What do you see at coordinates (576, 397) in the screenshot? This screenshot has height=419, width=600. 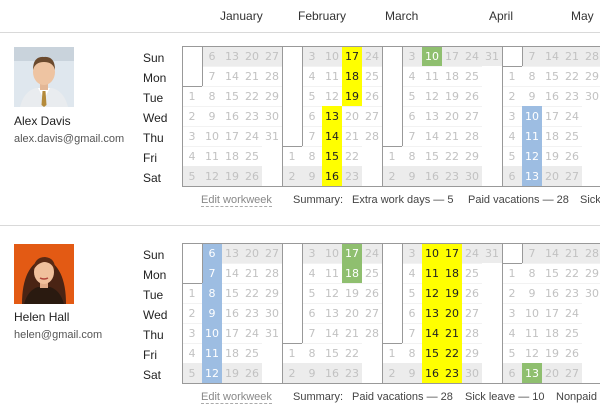 I see `summary-item: Nonpaid` at bounding box center [576, 397].